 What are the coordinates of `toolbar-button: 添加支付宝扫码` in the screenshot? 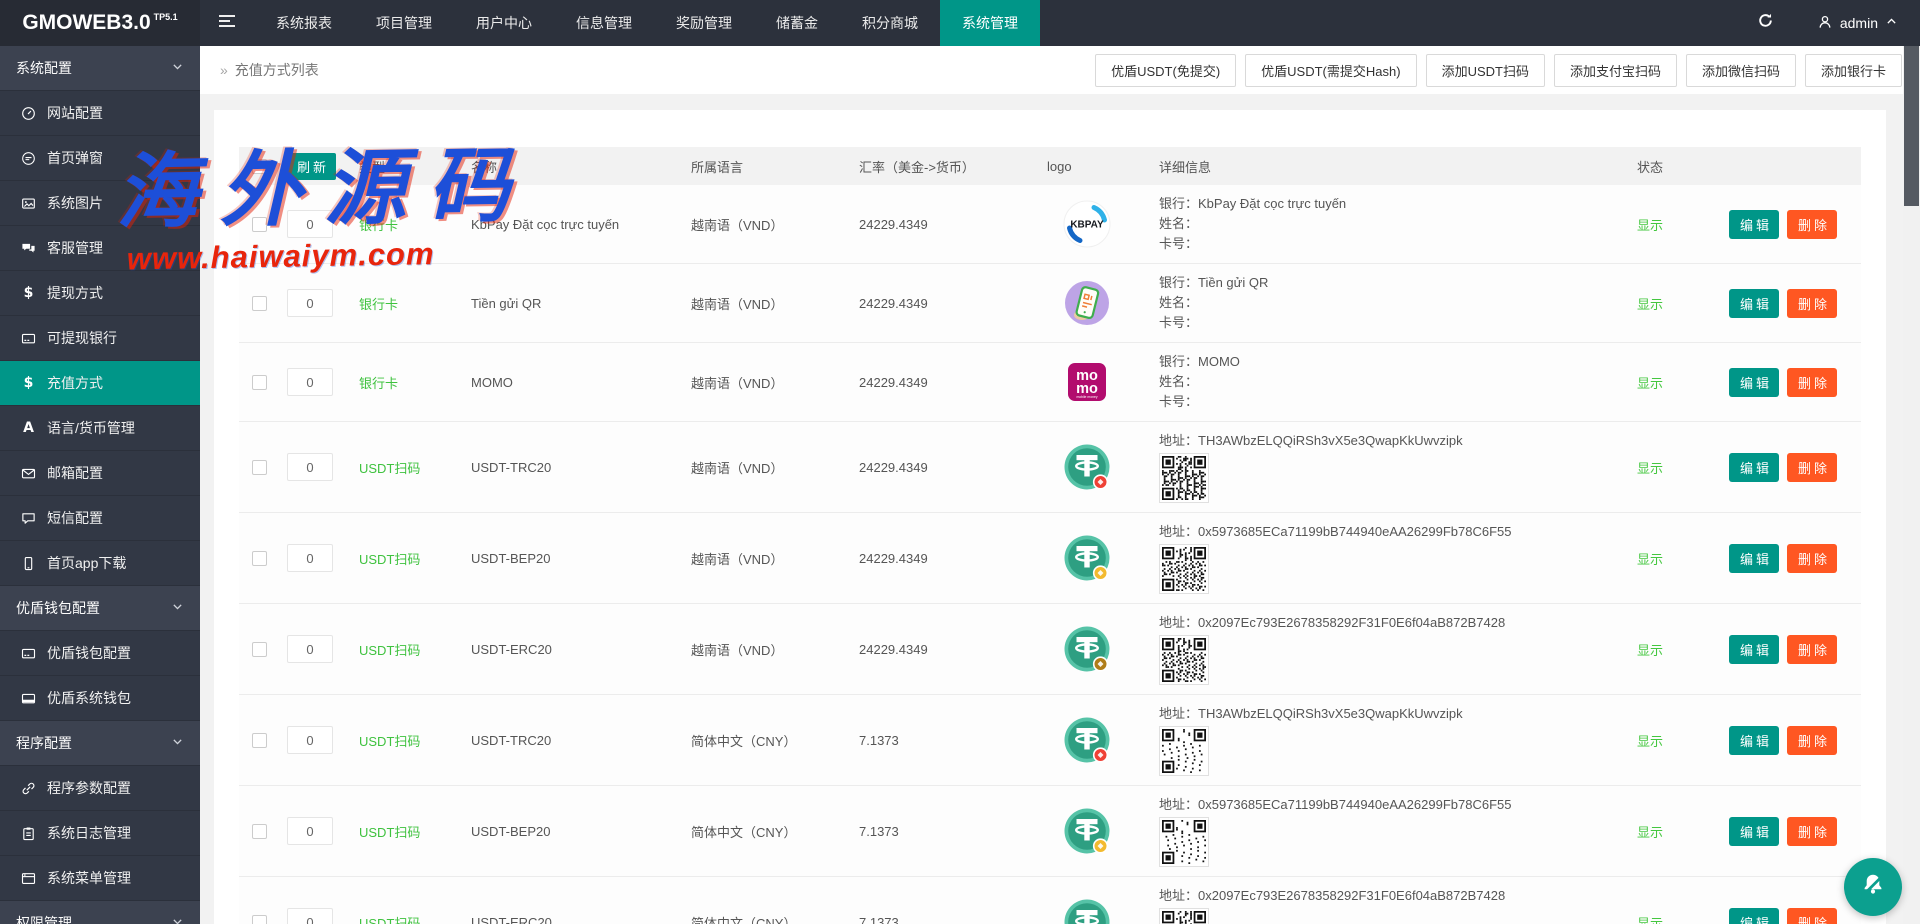 It's located at (1615, 70).